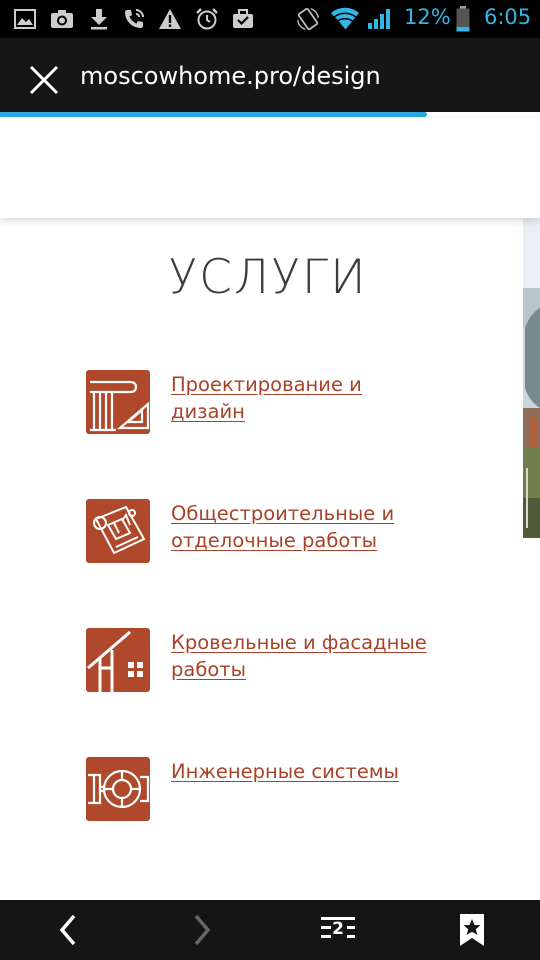  Describe the element at coordinates (99, 19) in the screenshot. I see `download-icon` at that location.